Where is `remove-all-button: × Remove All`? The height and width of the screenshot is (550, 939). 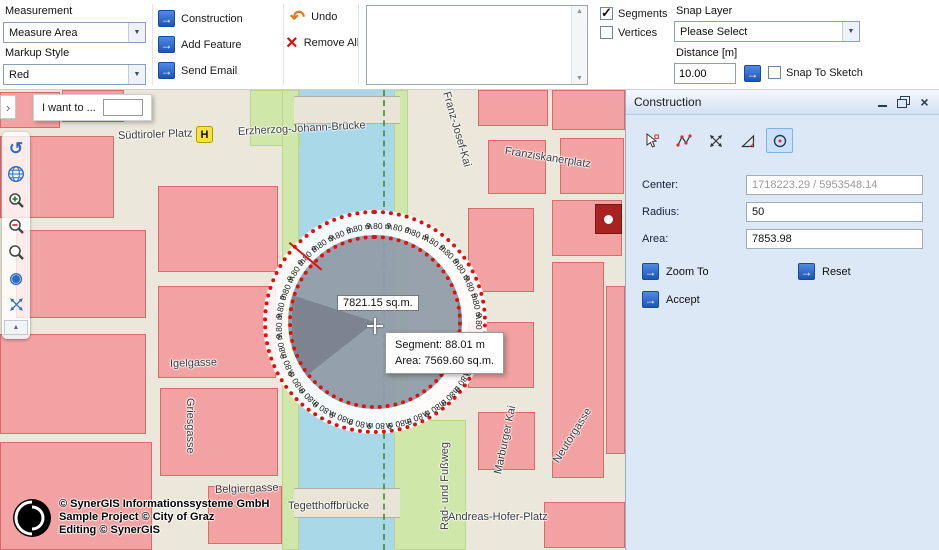
remove-all-button: × Remove All is located at coordinates (323, 43).